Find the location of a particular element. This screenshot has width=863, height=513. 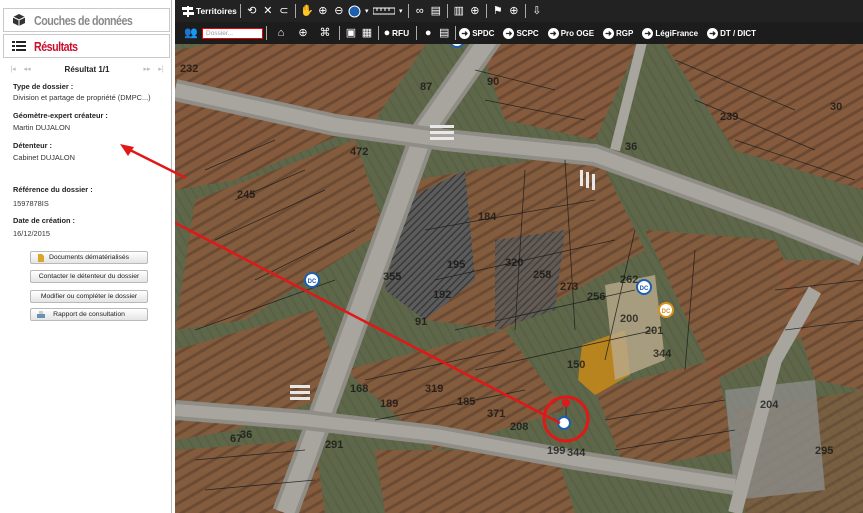

toggle-pro-oge: ➜ Pro OGE is located at coordinates (571, 33).